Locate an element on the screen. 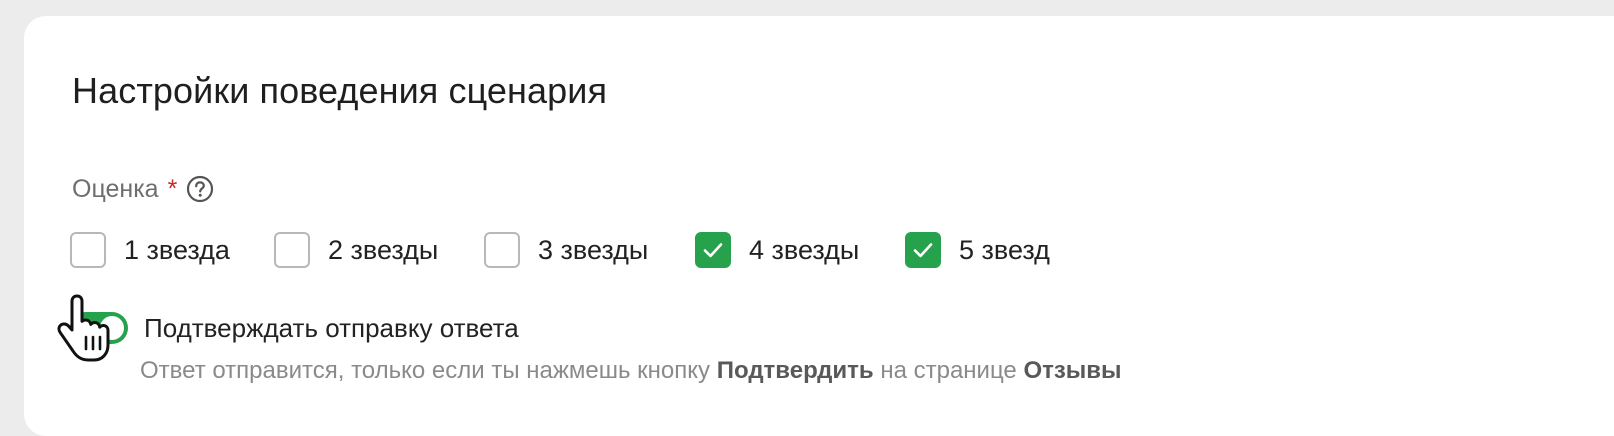 Image resolution: width=1614 pixels, height=436 pixels. checkbox-label: 2 звезды is located at coordinates (383, 249).